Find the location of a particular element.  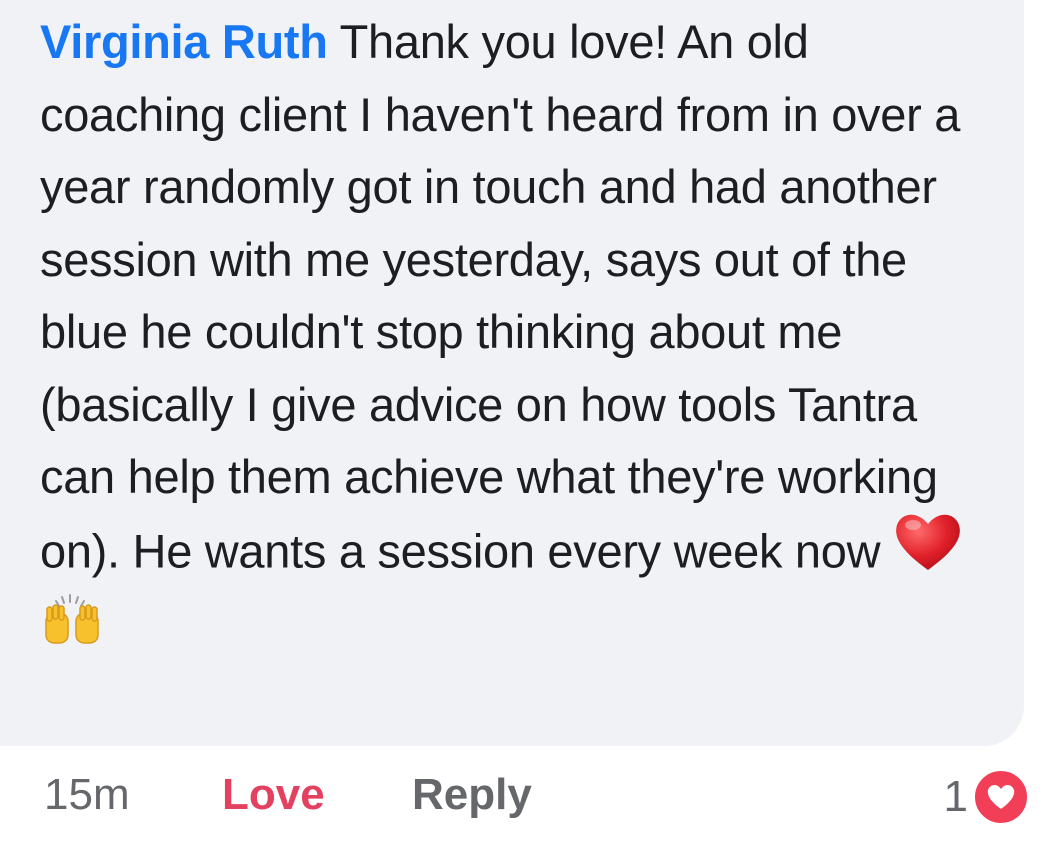

reaction-summary: 1 is located at coordinates (987, 797).